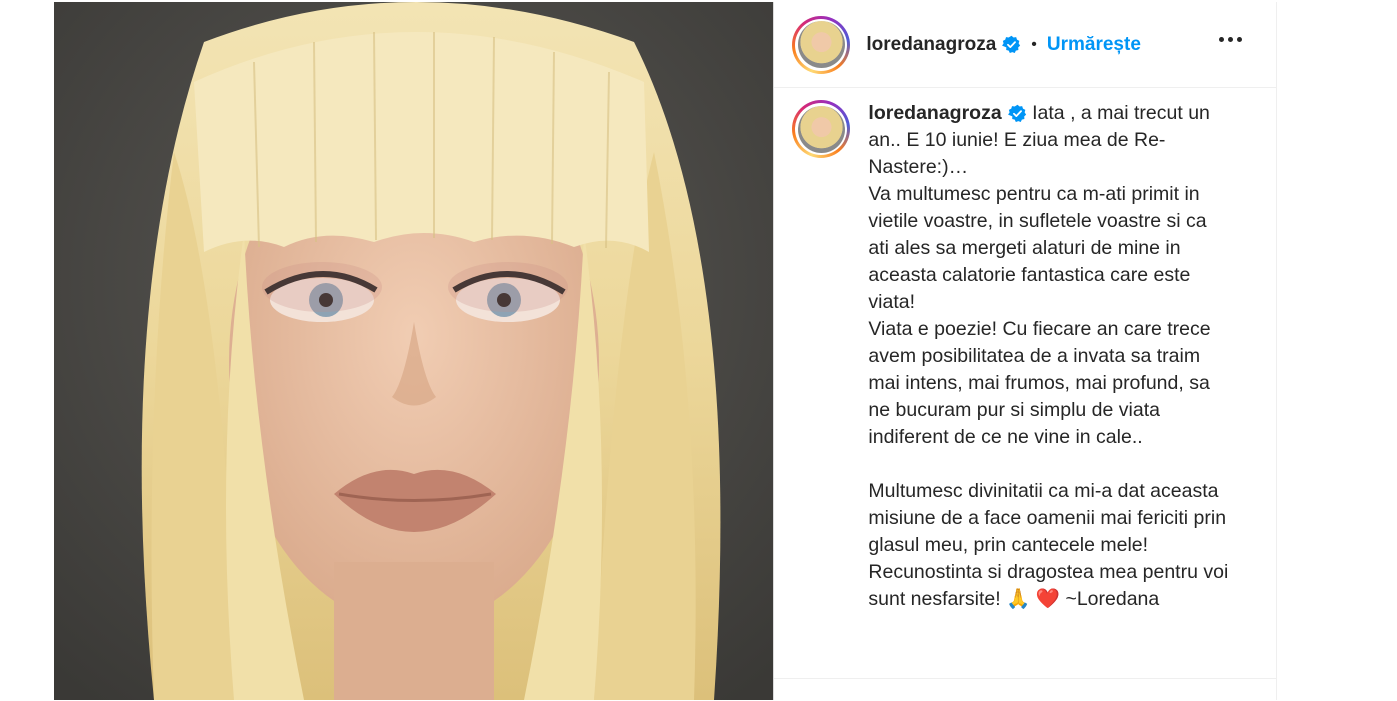  What do you see at coordinates (1094, 45) in the screenshot?
I see `follow-button: Urmărește` at bounding box center [1094, 45].